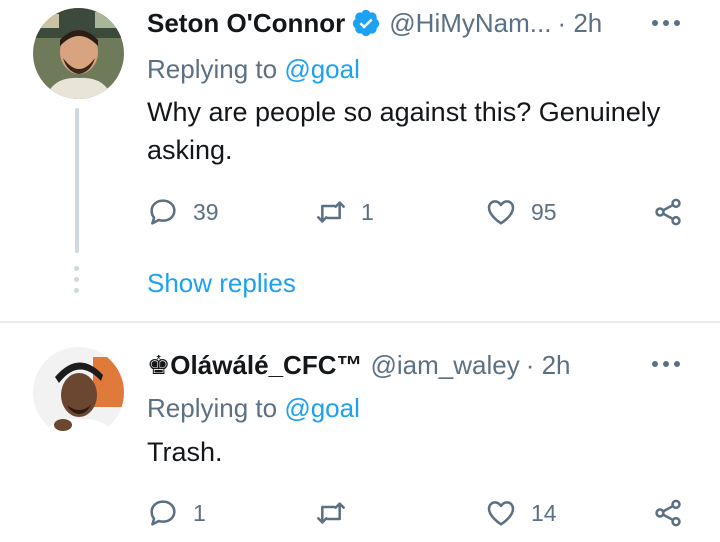 This screenshot has height=542, width=720. What do you see at coordinates (444, 365) in the screenshot?
I see `handle: @iam_waley` at bounding box center [444, 365].